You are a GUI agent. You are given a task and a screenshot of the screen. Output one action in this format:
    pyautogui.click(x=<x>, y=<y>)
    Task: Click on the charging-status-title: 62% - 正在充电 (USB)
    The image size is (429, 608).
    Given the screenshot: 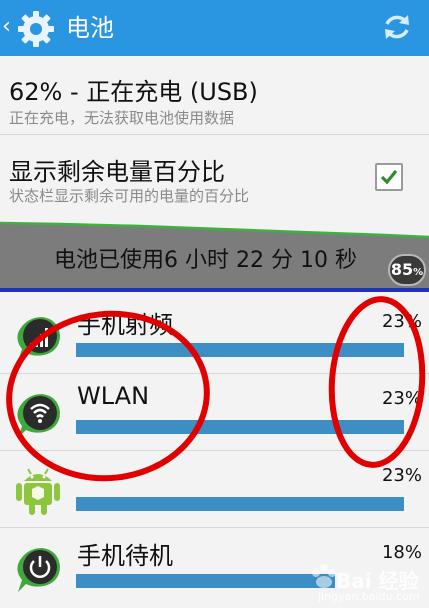 What is the action you would take?
    pyautogui.click(x=133, y=92)
    